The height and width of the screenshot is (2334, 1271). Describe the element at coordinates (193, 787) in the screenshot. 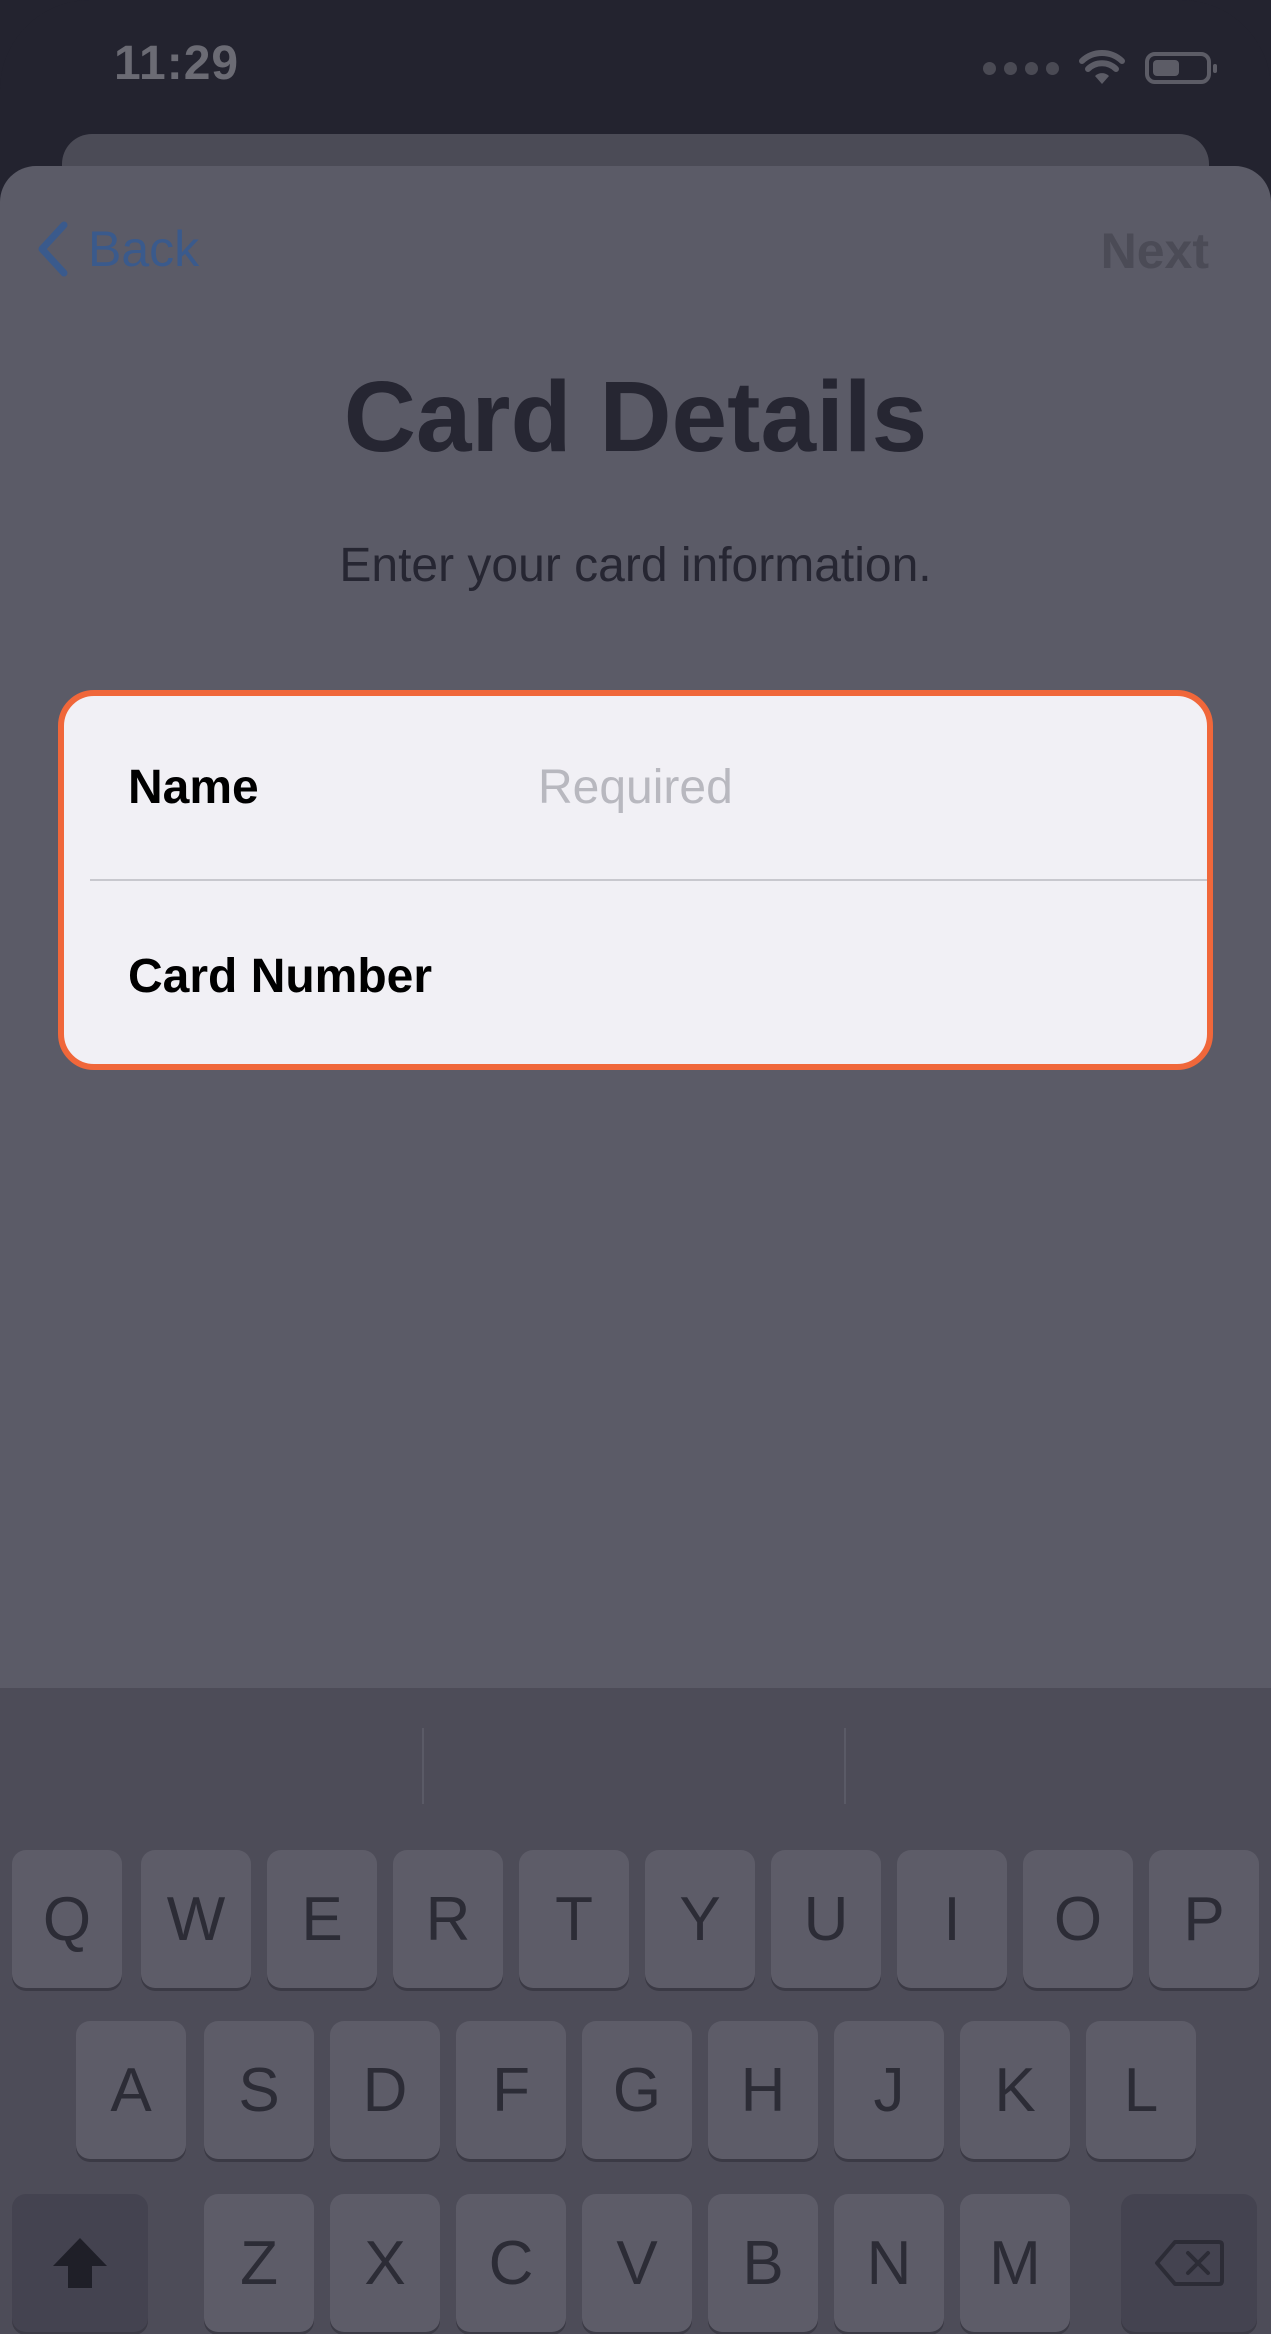

I see `name-label: Name` at that location.